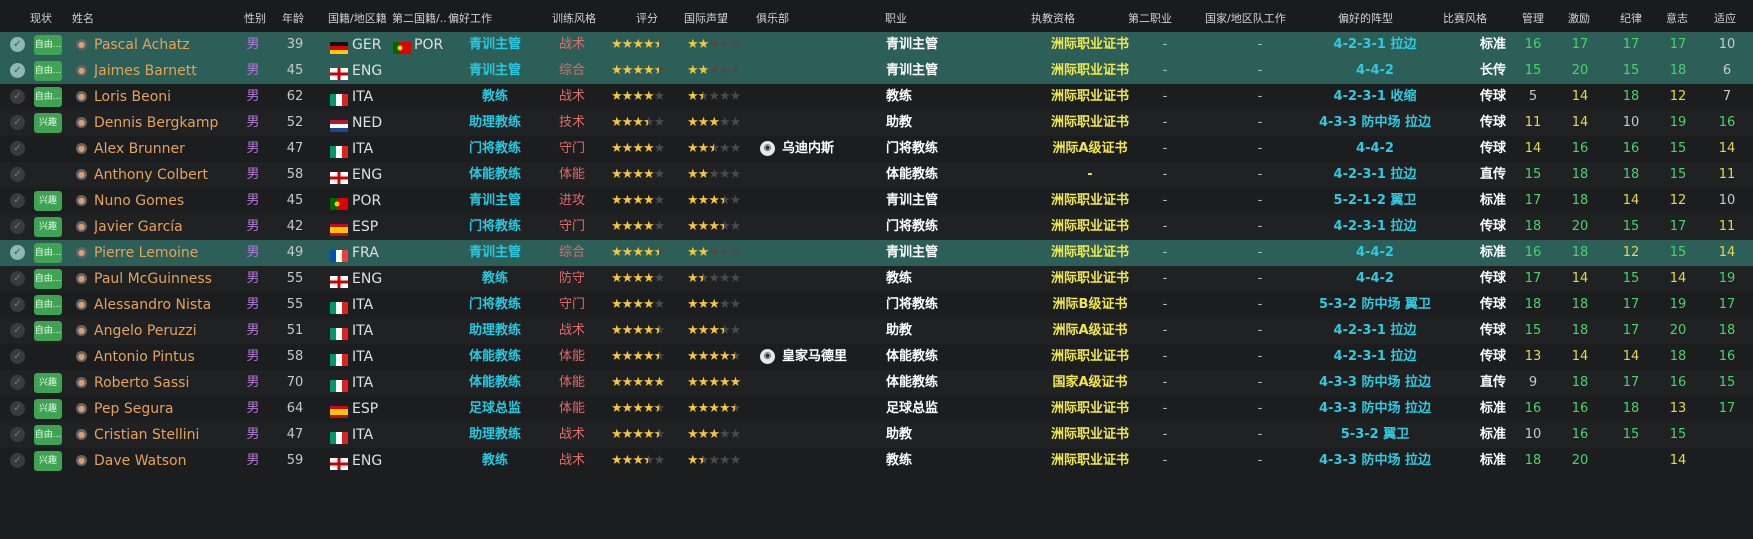  What do you see at coordinates (494, 304) in the screenshot?
I see `preferred-job-cell: 门将教练` at bounding box center [494, 304].